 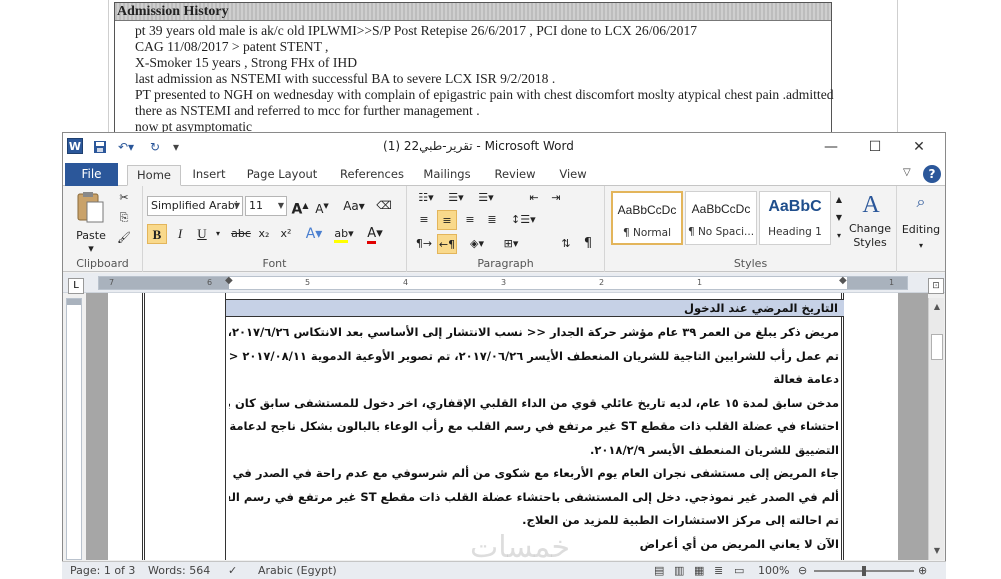 I want to click on italic-button: I, so click(x=180, y=234).